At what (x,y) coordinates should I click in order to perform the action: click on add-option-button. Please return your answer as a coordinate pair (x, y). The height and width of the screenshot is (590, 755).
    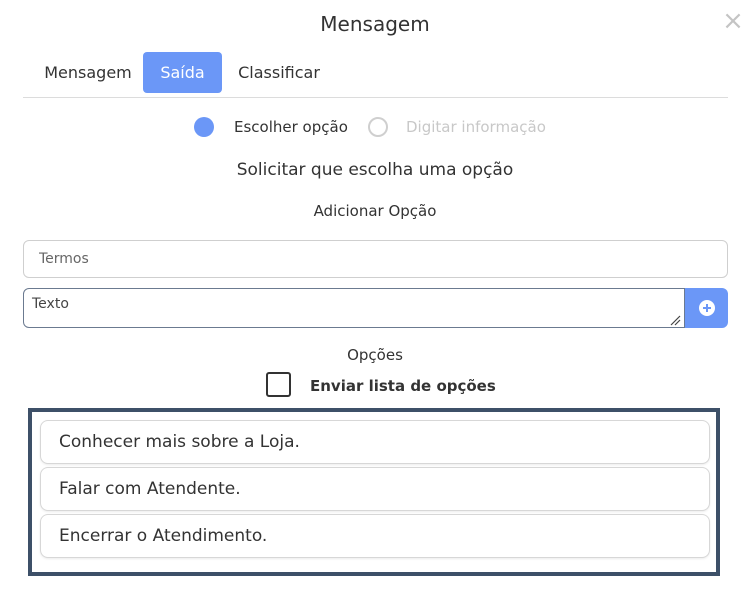
    Looking at the image, I should click on (706, 308).